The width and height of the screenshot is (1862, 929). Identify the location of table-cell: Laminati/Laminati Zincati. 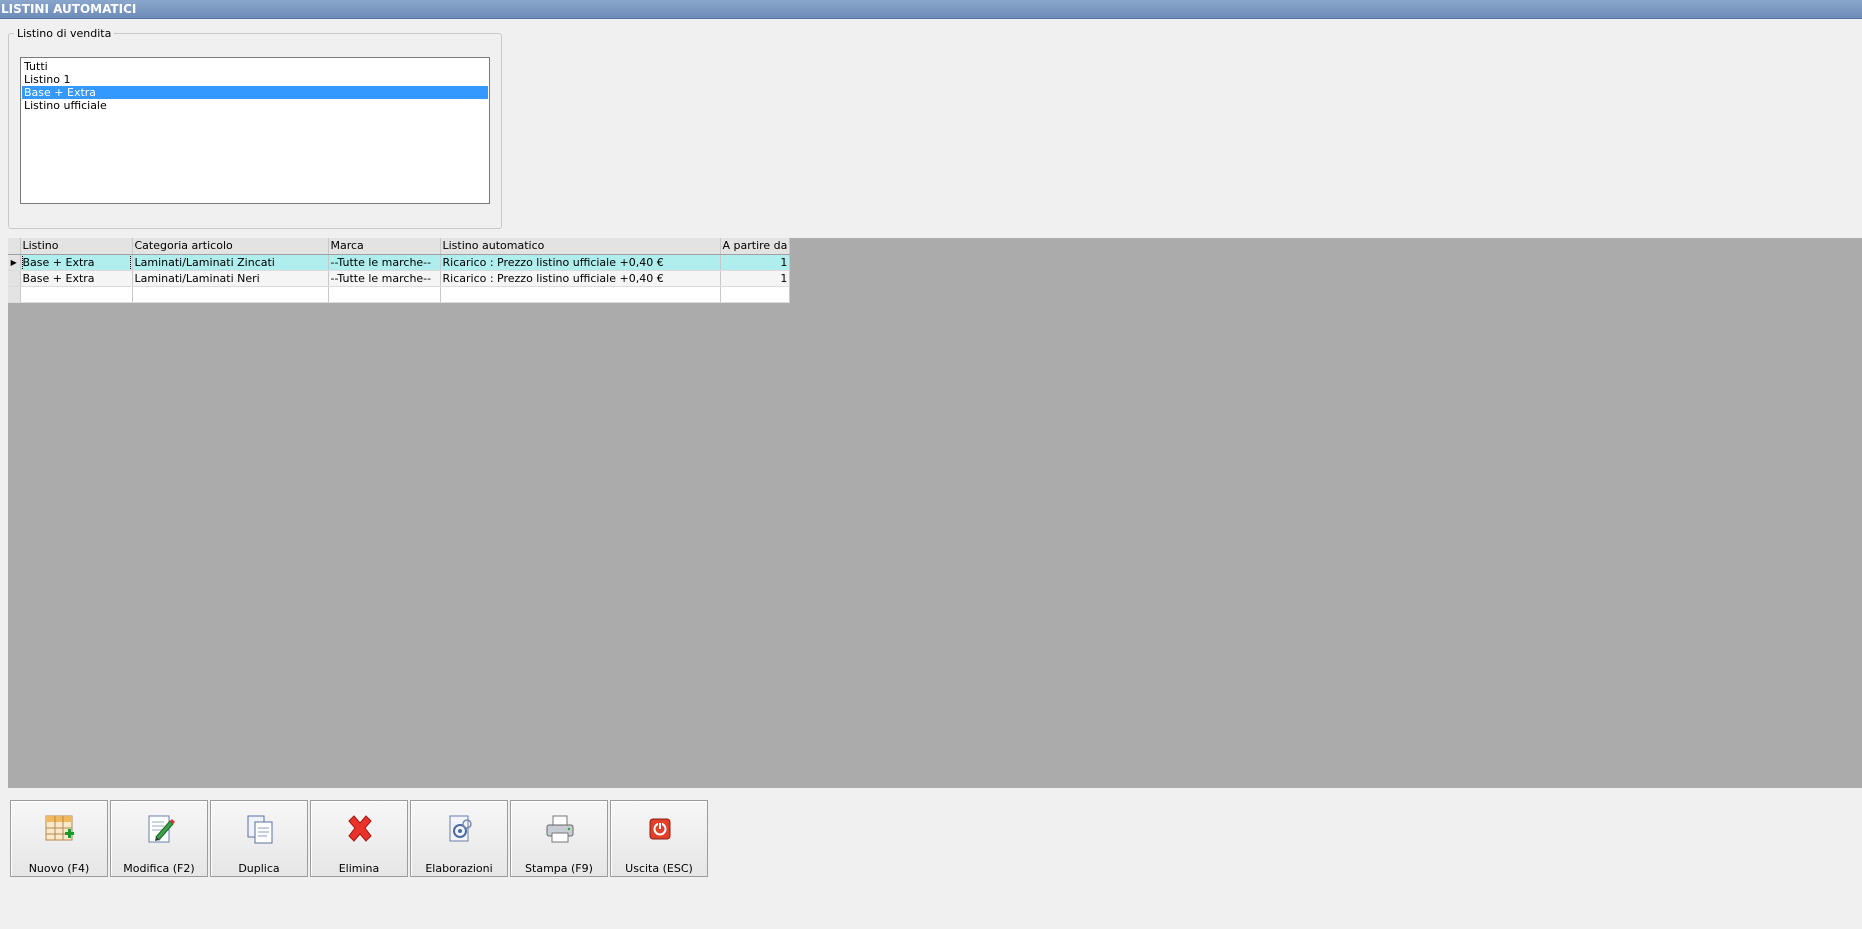
(230, 262).